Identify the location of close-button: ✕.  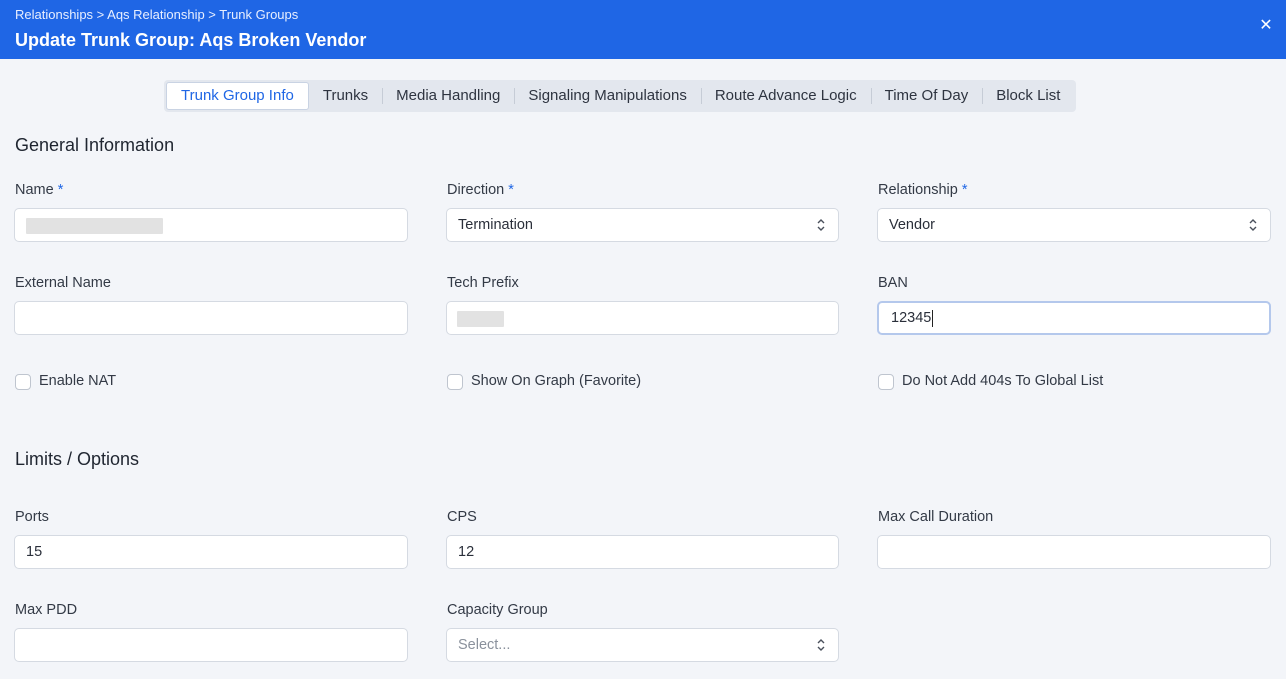
(1266, 26).